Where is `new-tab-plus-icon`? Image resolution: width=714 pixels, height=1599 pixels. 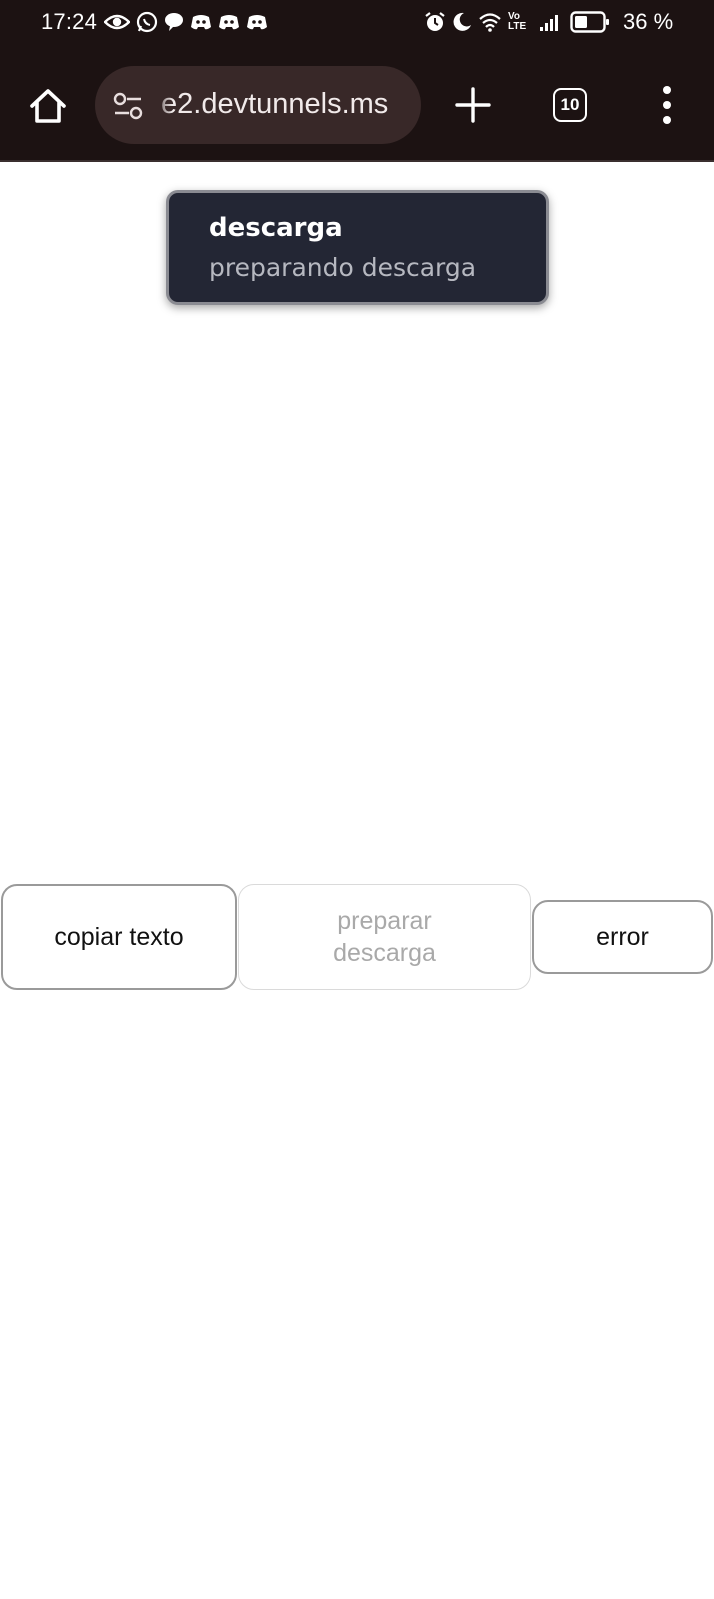
new-tab-plus-icon is located at coordinates (473, 105).